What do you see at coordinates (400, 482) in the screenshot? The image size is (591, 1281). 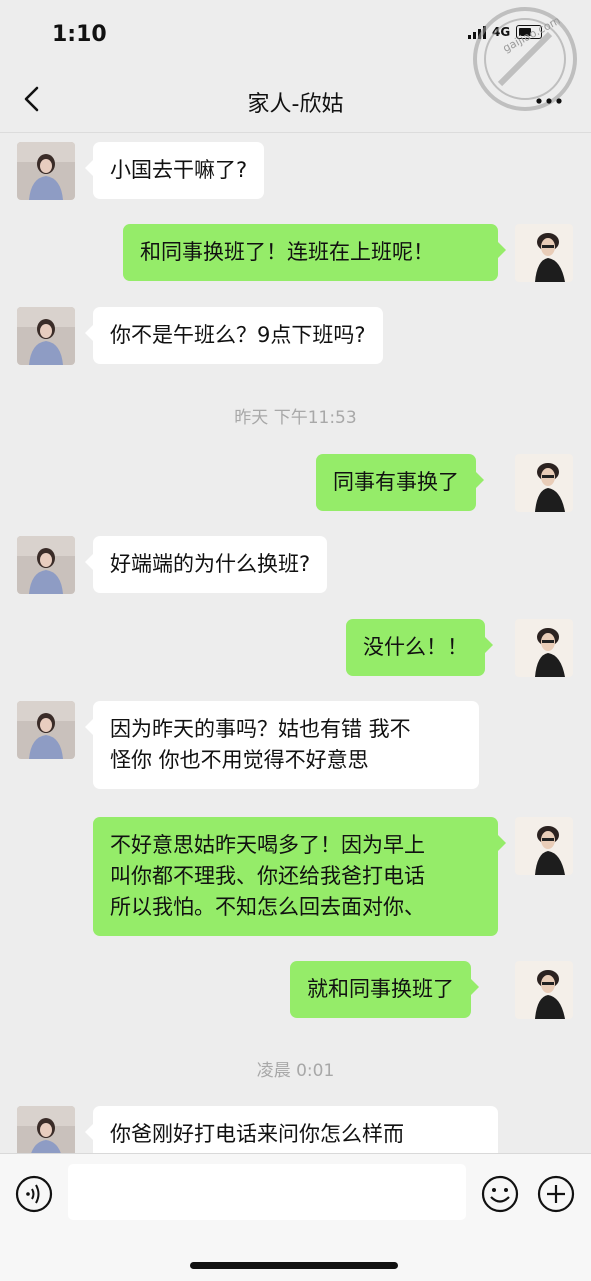 I see `message-bubble-outgoing: 同事有事换了` at bounding box center [400, 482].